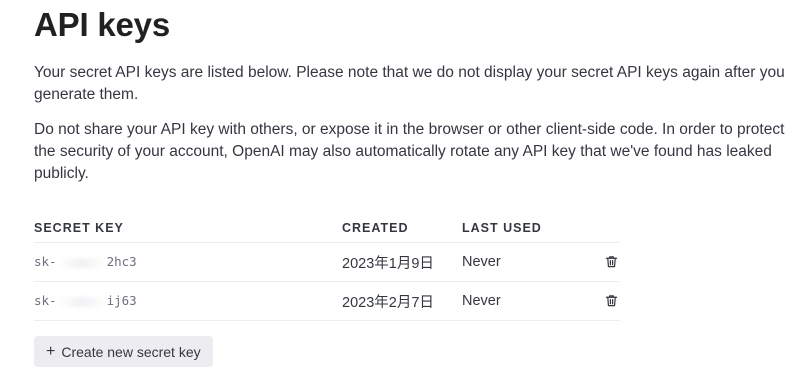  I want to click on header-created: CREATED, so click(402, 228).